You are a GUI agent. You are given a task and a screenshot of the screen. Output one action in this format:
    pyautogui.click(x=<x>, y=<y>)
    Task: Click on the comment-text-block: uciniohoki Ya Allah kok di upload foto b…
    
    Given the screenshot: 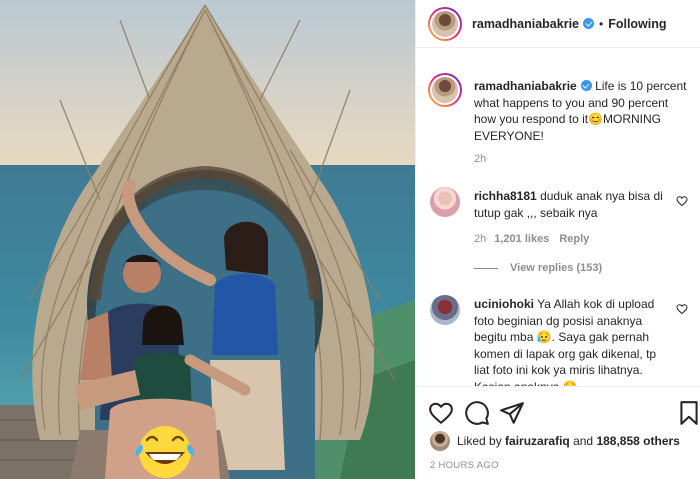 What is the action you would take?
    pyautogui.click(x=574, y=341)
    